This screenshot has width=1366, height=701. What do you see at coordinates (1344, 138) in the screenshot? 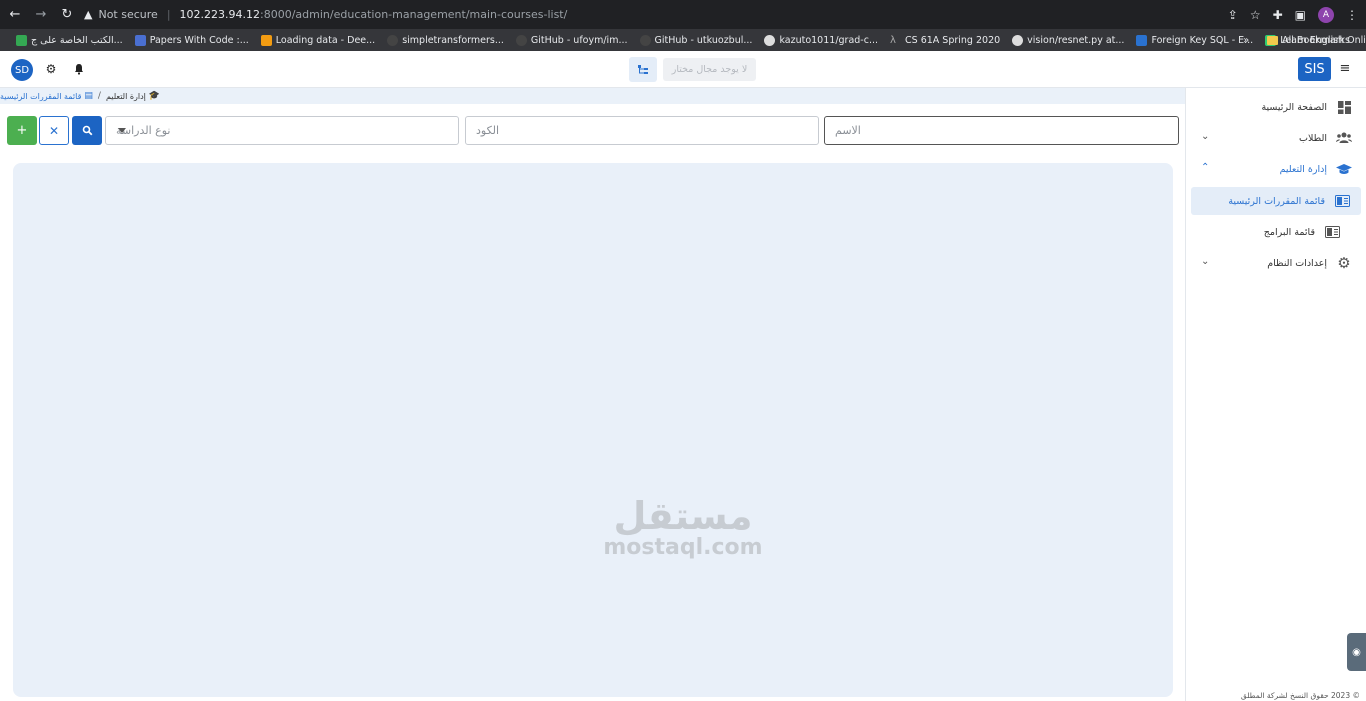
I see `users-icon` at bounding box center [1344, 138].